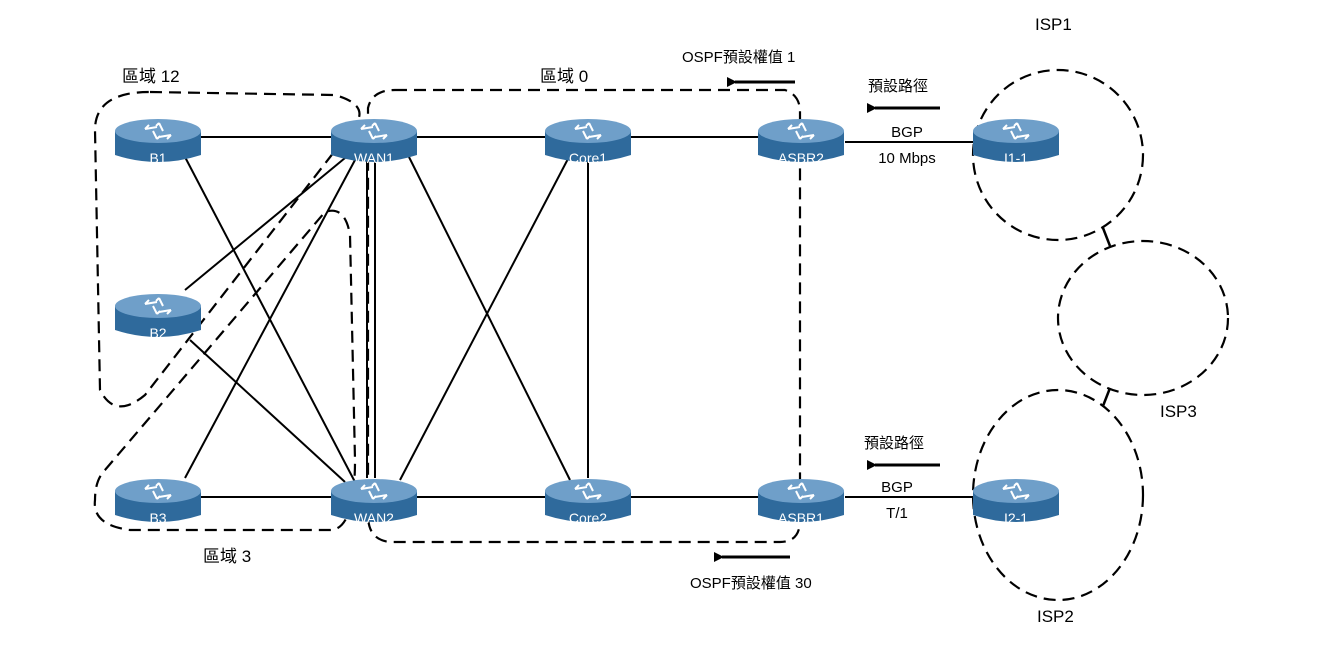 This screenshot has height=648, width=1319. I want to click on router-label: I2-1, so click(1016, 518).